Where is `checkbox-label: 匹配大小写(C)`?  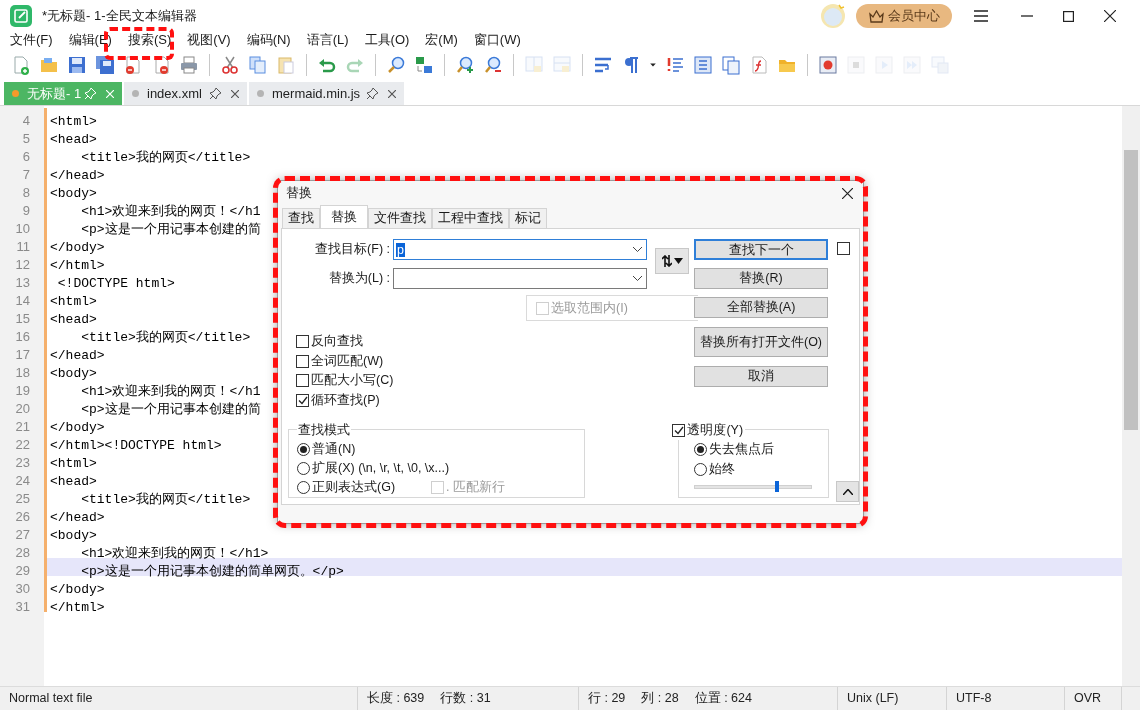 checkbox-label: 匹配大小写(C) is located at coordinates (352, 381).